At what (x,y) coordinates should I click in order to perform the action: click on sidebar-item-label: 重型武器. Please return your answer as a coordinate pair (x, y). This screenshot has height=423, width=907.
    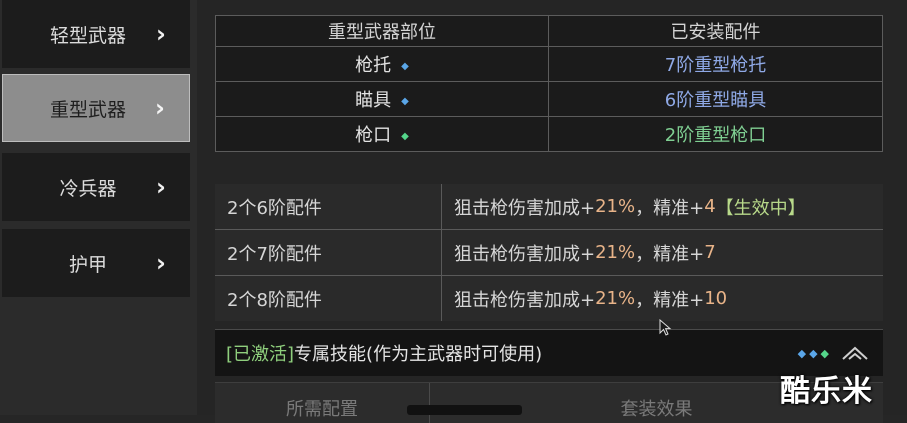
    Looking at the image, I should click on (87, 109).